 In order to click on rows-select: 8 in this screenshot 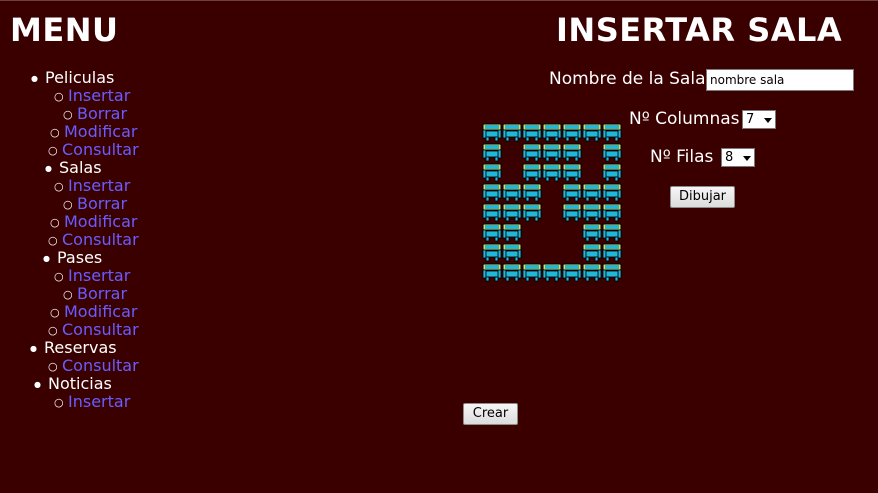, I will do `click(738, 157)`.